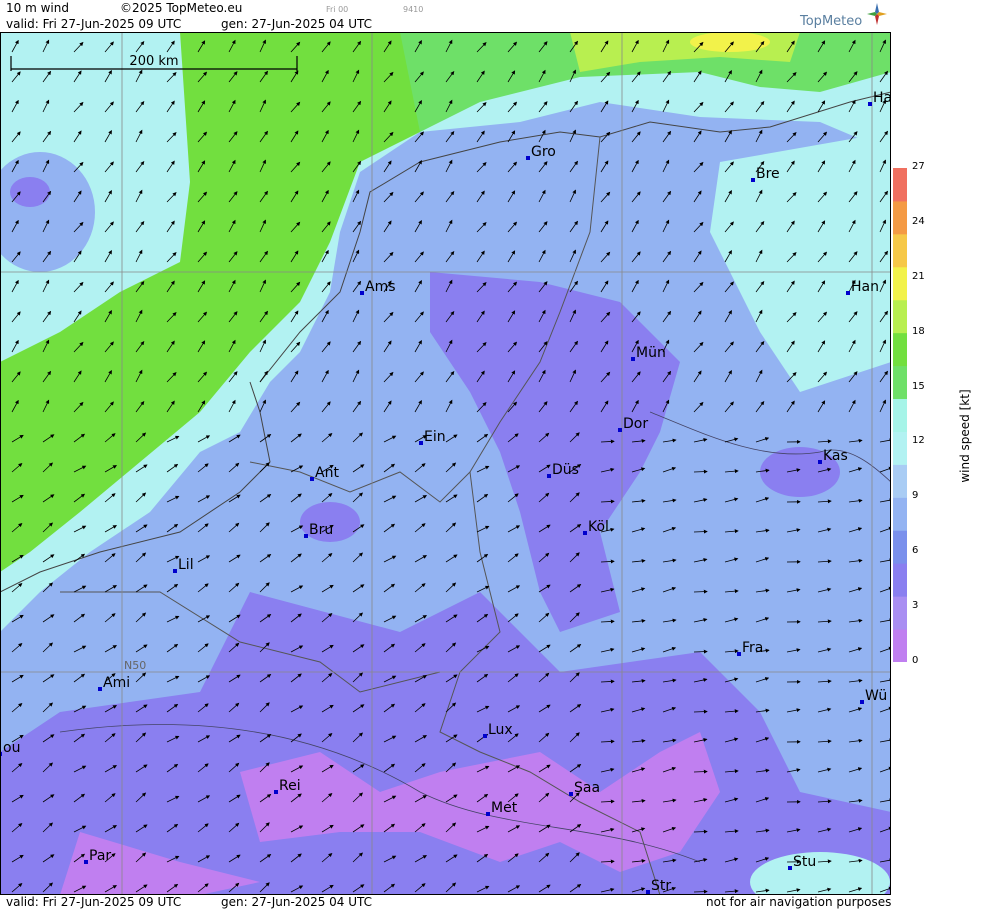 The height and width of the screenshot is (909, 983). I want to click on city-marker: Par, so click(97, 856).